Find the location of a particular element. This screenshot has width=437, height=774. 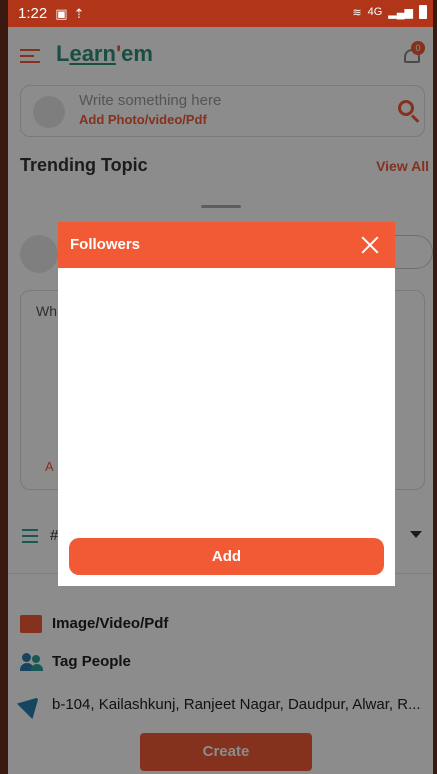

add-button: Add is located at coordinates (226, 556).